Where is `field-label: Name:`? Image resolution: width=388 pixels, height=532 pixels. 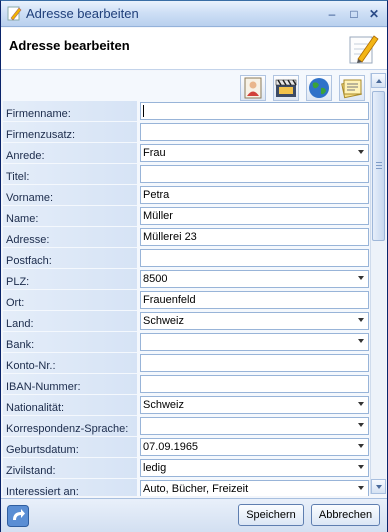 field-label: Name: is located at coordinates (22, 219).